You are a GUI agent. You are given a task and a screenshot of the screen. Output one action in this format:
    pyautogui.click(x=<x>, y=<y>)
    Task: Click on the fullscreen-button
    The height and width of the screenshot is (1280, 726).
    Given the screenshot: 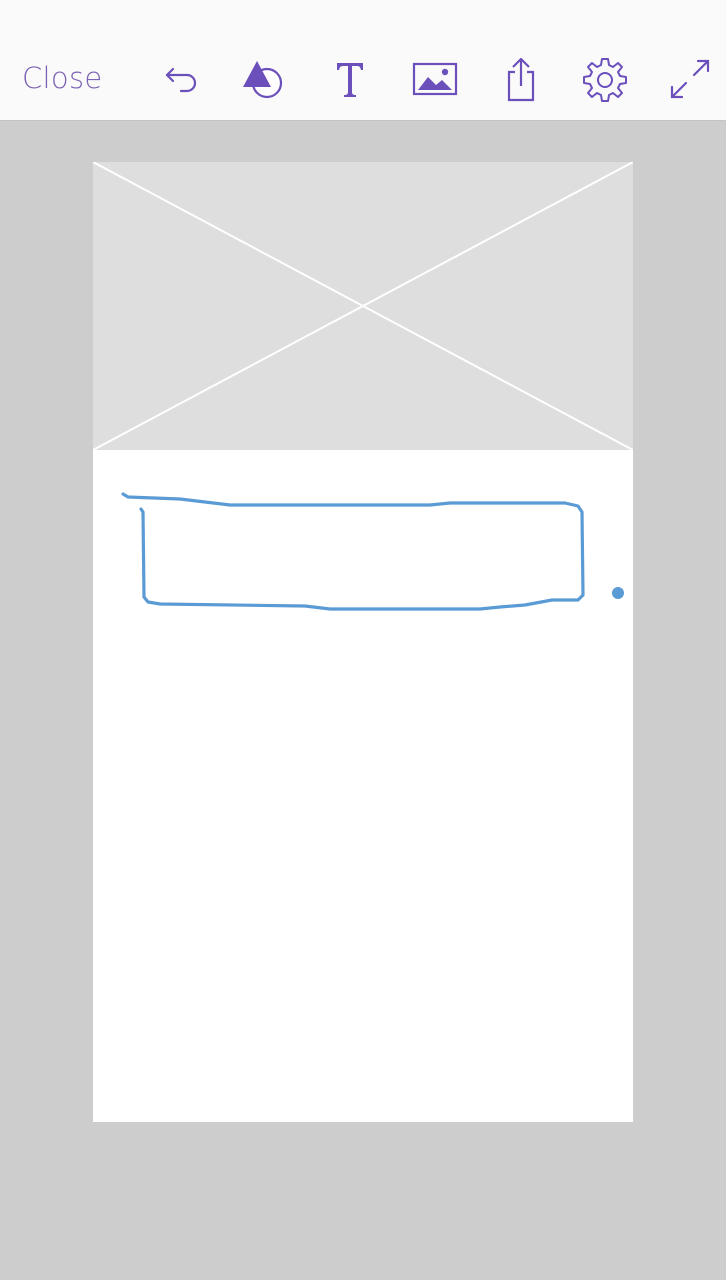 What is the action you would take?
    pyautogui.click(x=690, y=79)
    